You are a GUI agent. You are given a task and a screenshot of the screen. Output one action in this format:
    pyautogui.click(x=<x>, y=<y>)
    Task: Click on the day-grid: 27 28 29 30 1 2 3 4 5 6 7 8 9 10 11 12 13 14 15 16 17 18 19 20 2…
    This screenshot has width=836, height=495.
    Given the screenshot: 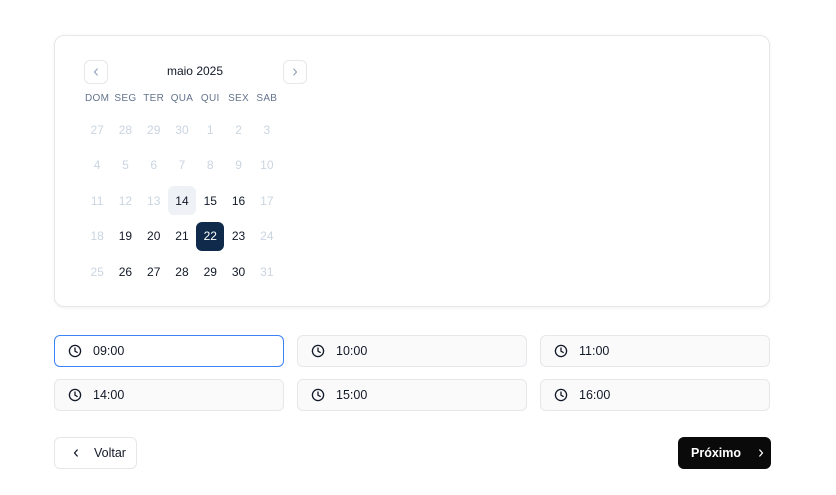 What is the action you would take?
    pyautogui.click(x=182, y=201)
    